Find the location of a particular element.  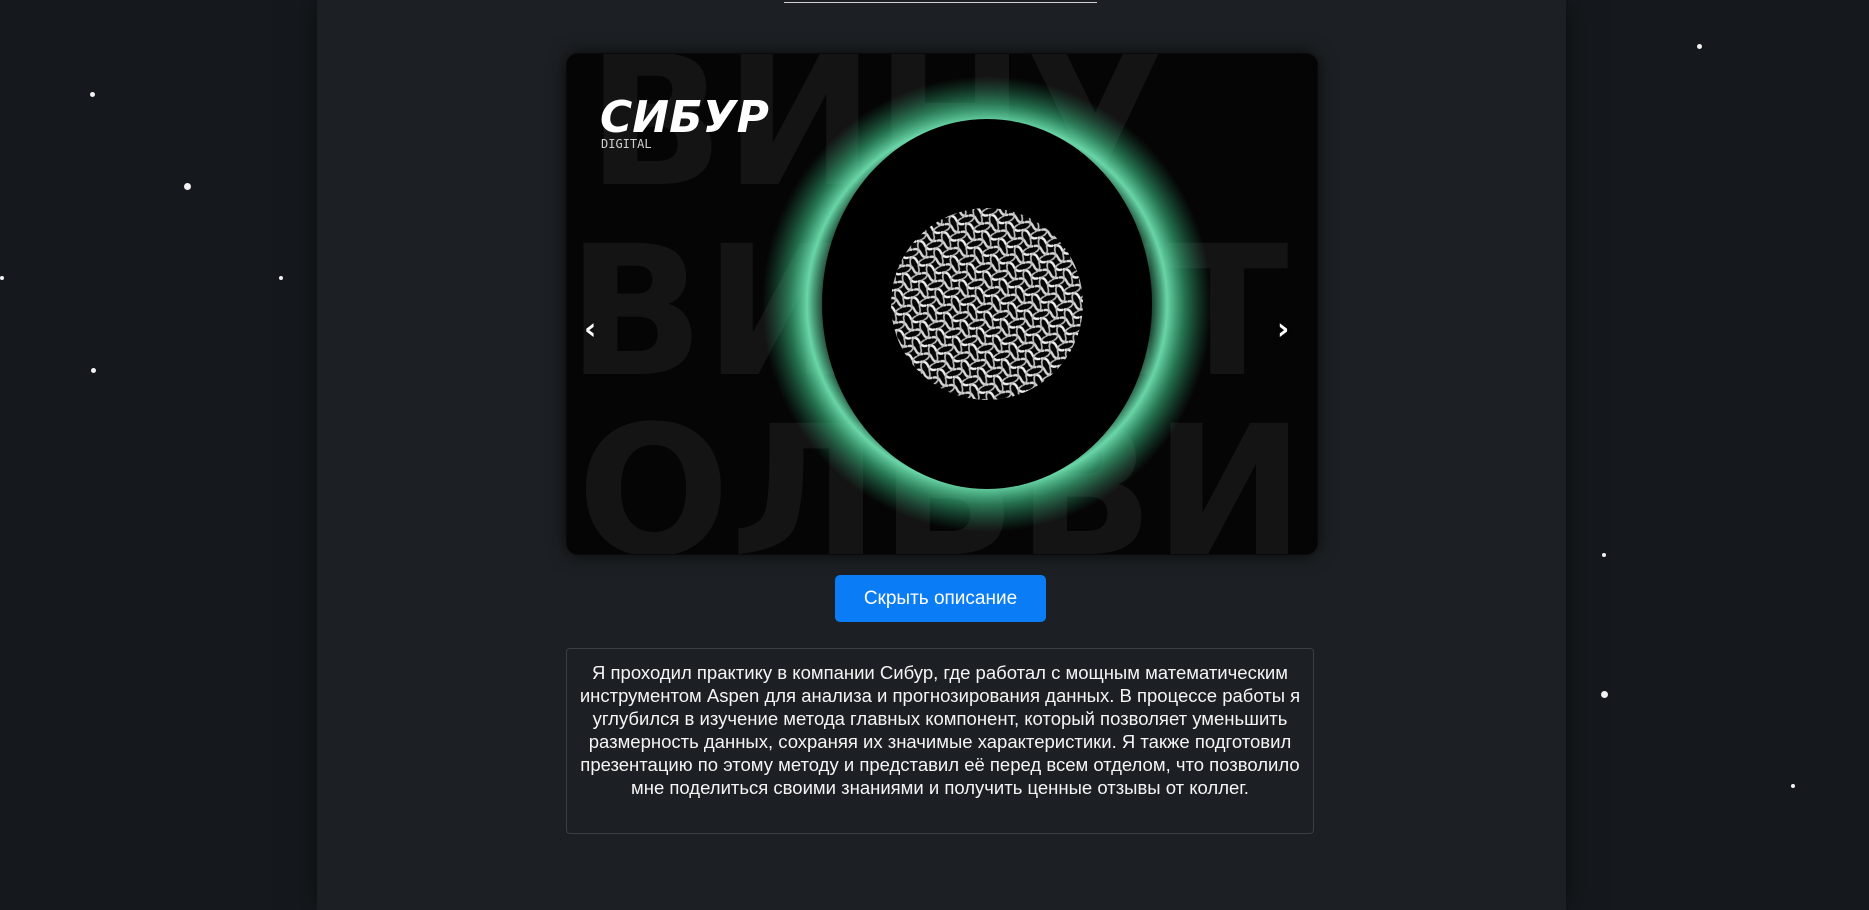

slider-prev-button: ‹ is located at coordinates (590, 330).